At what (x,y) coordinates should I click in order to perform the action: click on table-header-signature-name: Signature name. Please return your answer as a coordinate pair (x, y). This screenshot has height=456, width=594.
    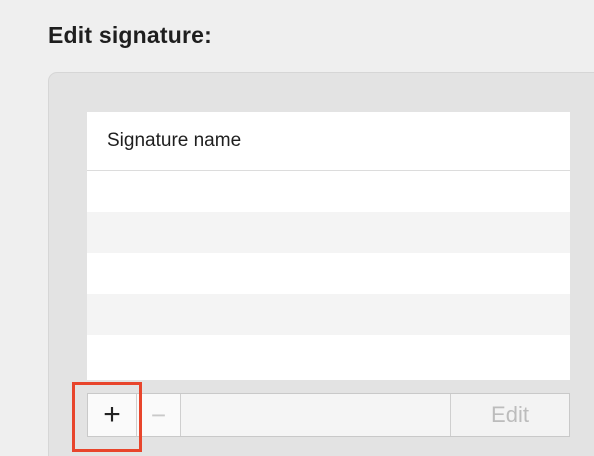
    Looking at the image, I should click on (328, 141).